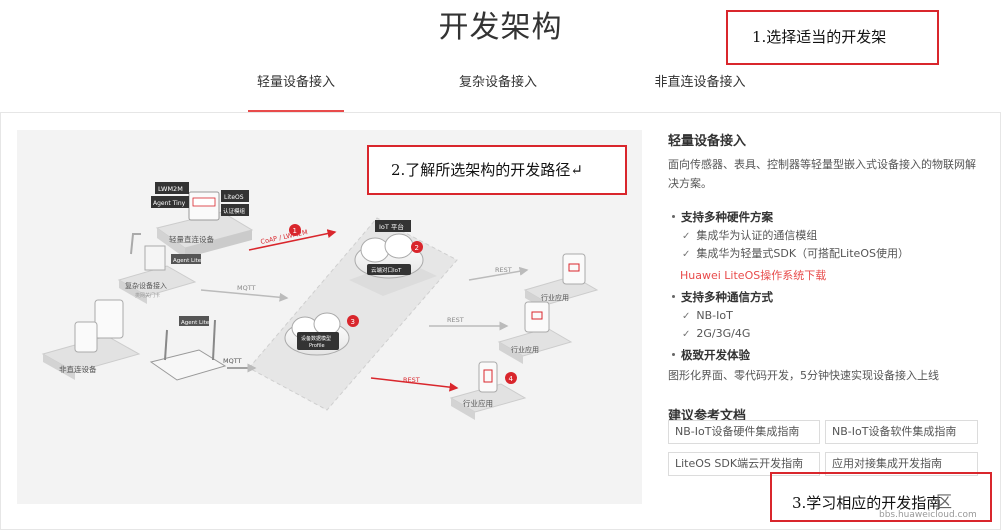  What do you see at coordinates (386, 270) in the screenshot?
I see `platform-cloud-label: 云端对口IoT` at bounding box center [386, 270].